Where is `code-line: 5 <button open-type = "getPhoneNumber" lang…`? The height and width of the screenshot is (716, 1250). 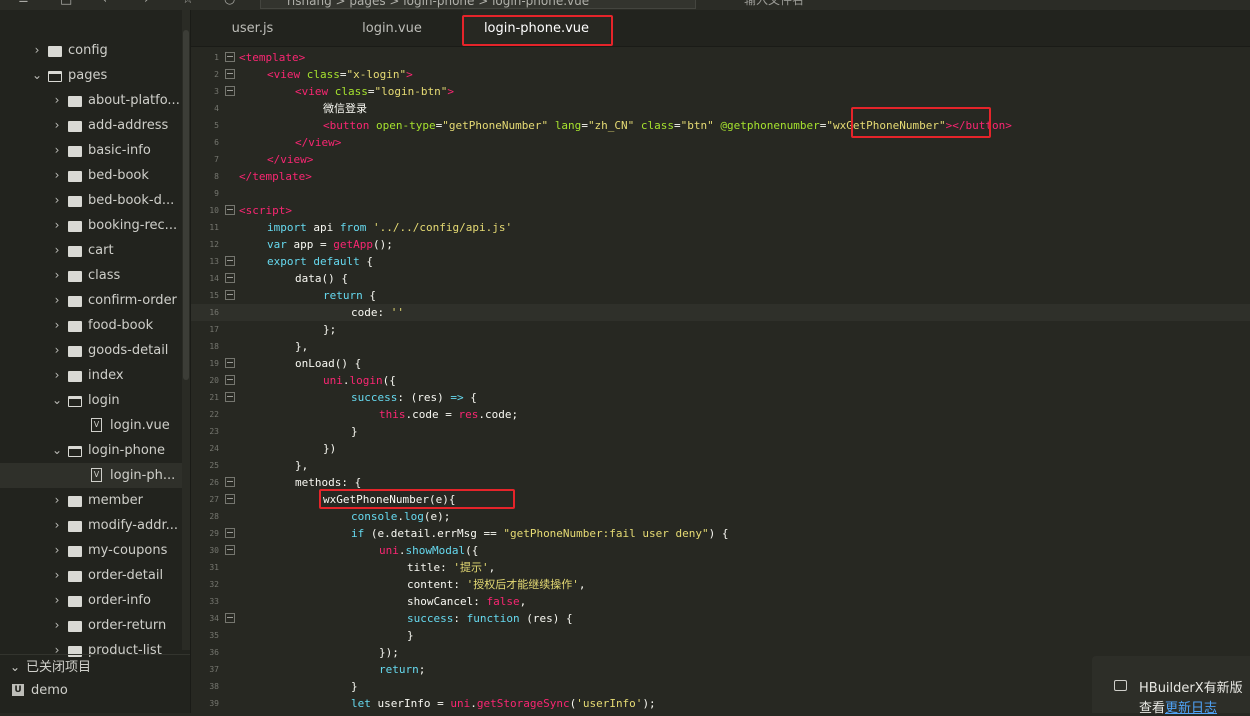 code-line: 5 <button open-type = "getPhoneNumber" lang… is located at coordinates (720, 125).